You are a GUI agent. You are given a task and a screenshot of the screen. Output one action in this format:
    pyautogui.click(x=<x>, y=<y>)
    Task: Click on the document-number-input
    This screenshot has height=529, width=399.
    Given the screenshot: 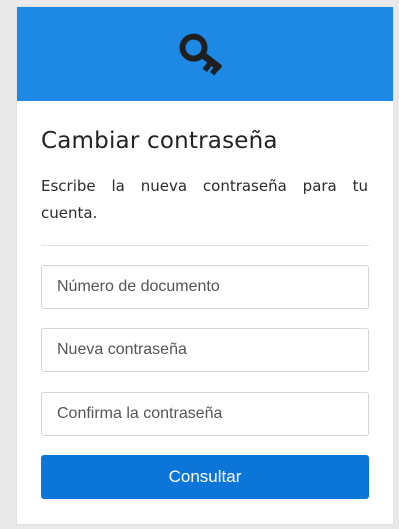 What is the action you would take?
    pyautogui.click(x=205, y=287)
    